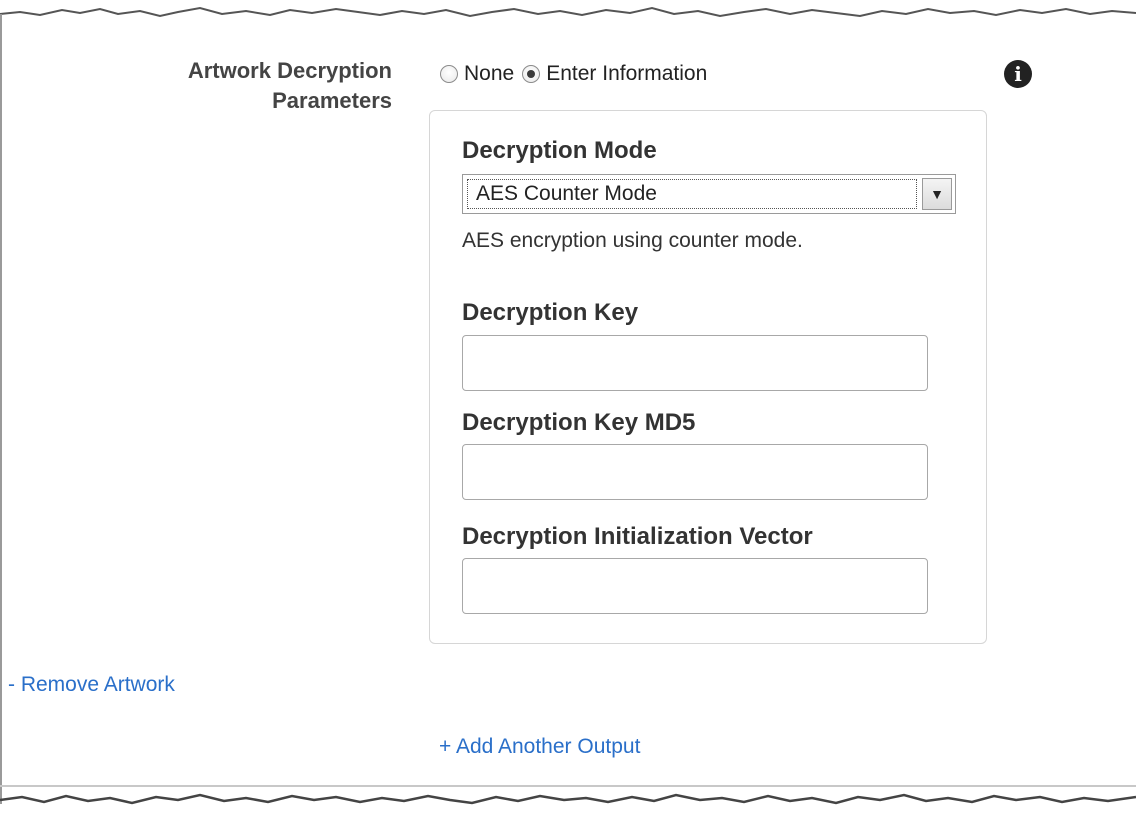 The width and height of the screenshot is (1136, 814). What do you see at coordinates (539, 747) in the screenshot?
I see `add-another-output-link: + Add Another Output` at bounding box center [539, 747].